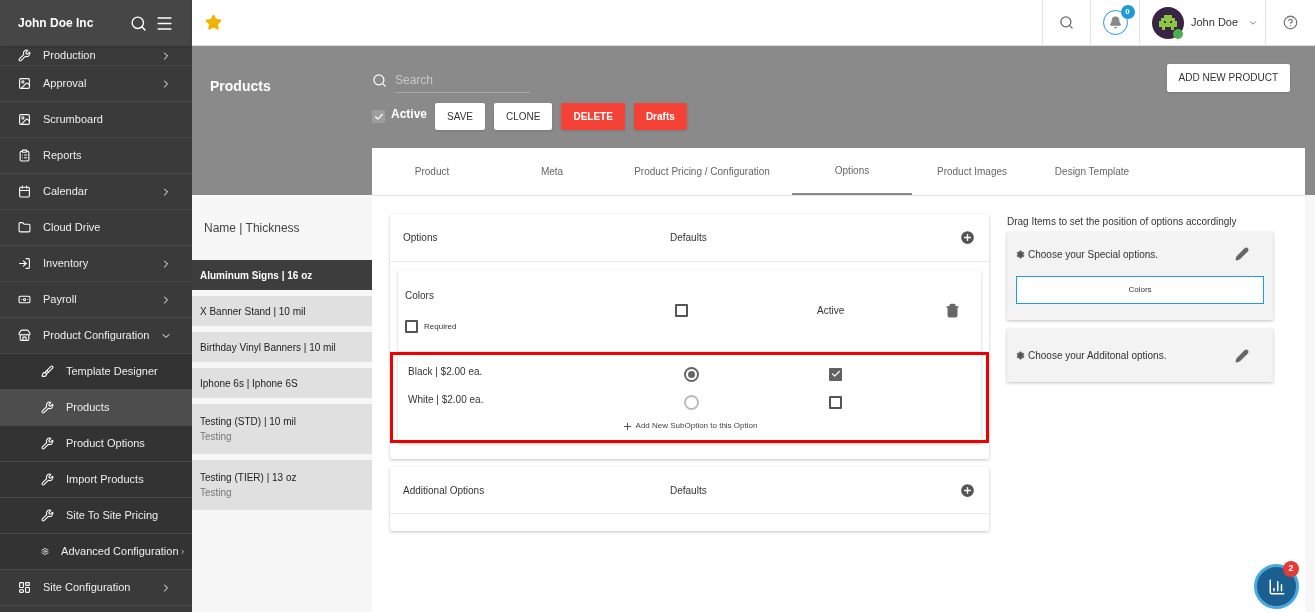 This screenshot has width=1315, height=612. Describe the element at coordinates (24, 335) in the screenshot. I see `store-icon` at that location.